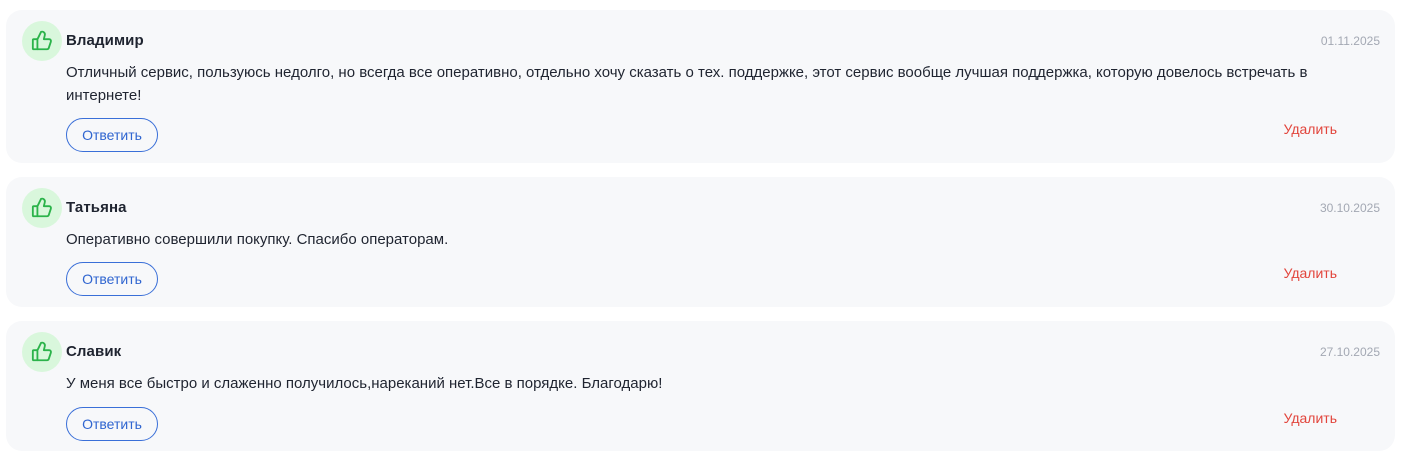  I want to click on review-author: Славик, so click(94, 351).